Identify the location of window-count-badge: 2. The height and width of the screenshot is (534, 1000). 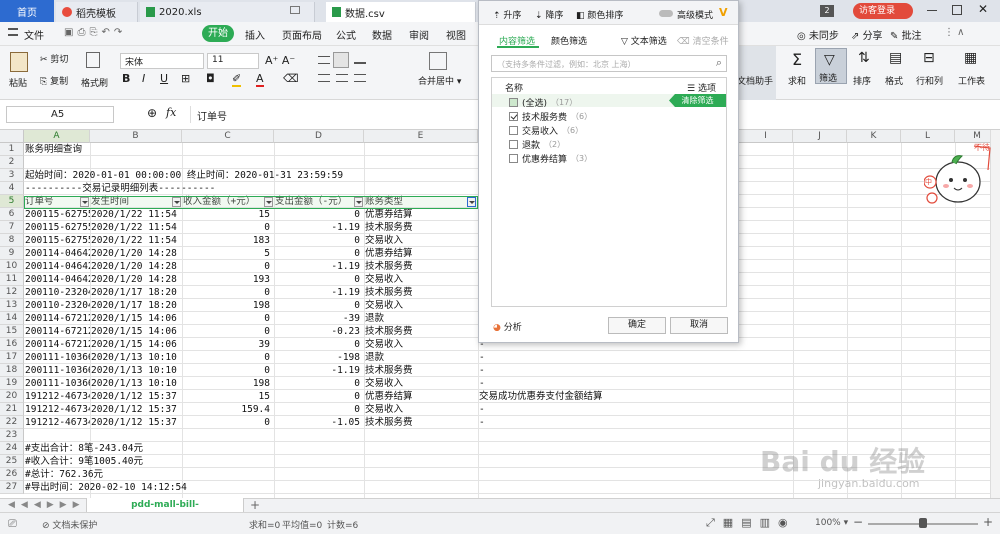
(827, 11).